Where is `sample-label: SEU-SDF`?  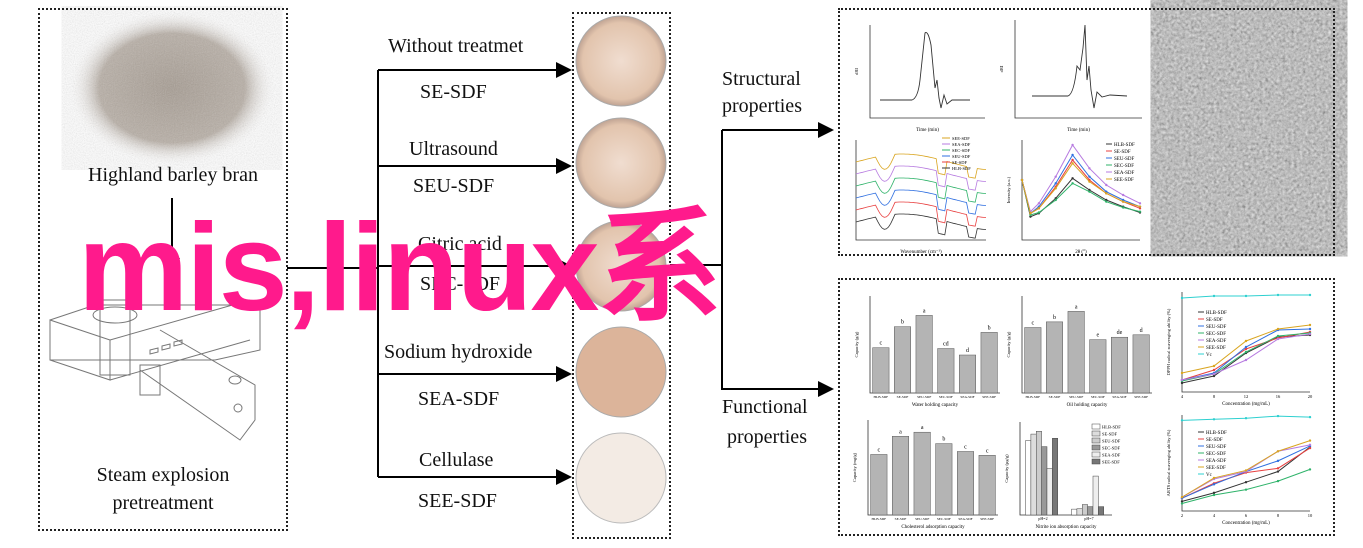
sample-label: SEU-SDF is located at coordinates (454, 186).